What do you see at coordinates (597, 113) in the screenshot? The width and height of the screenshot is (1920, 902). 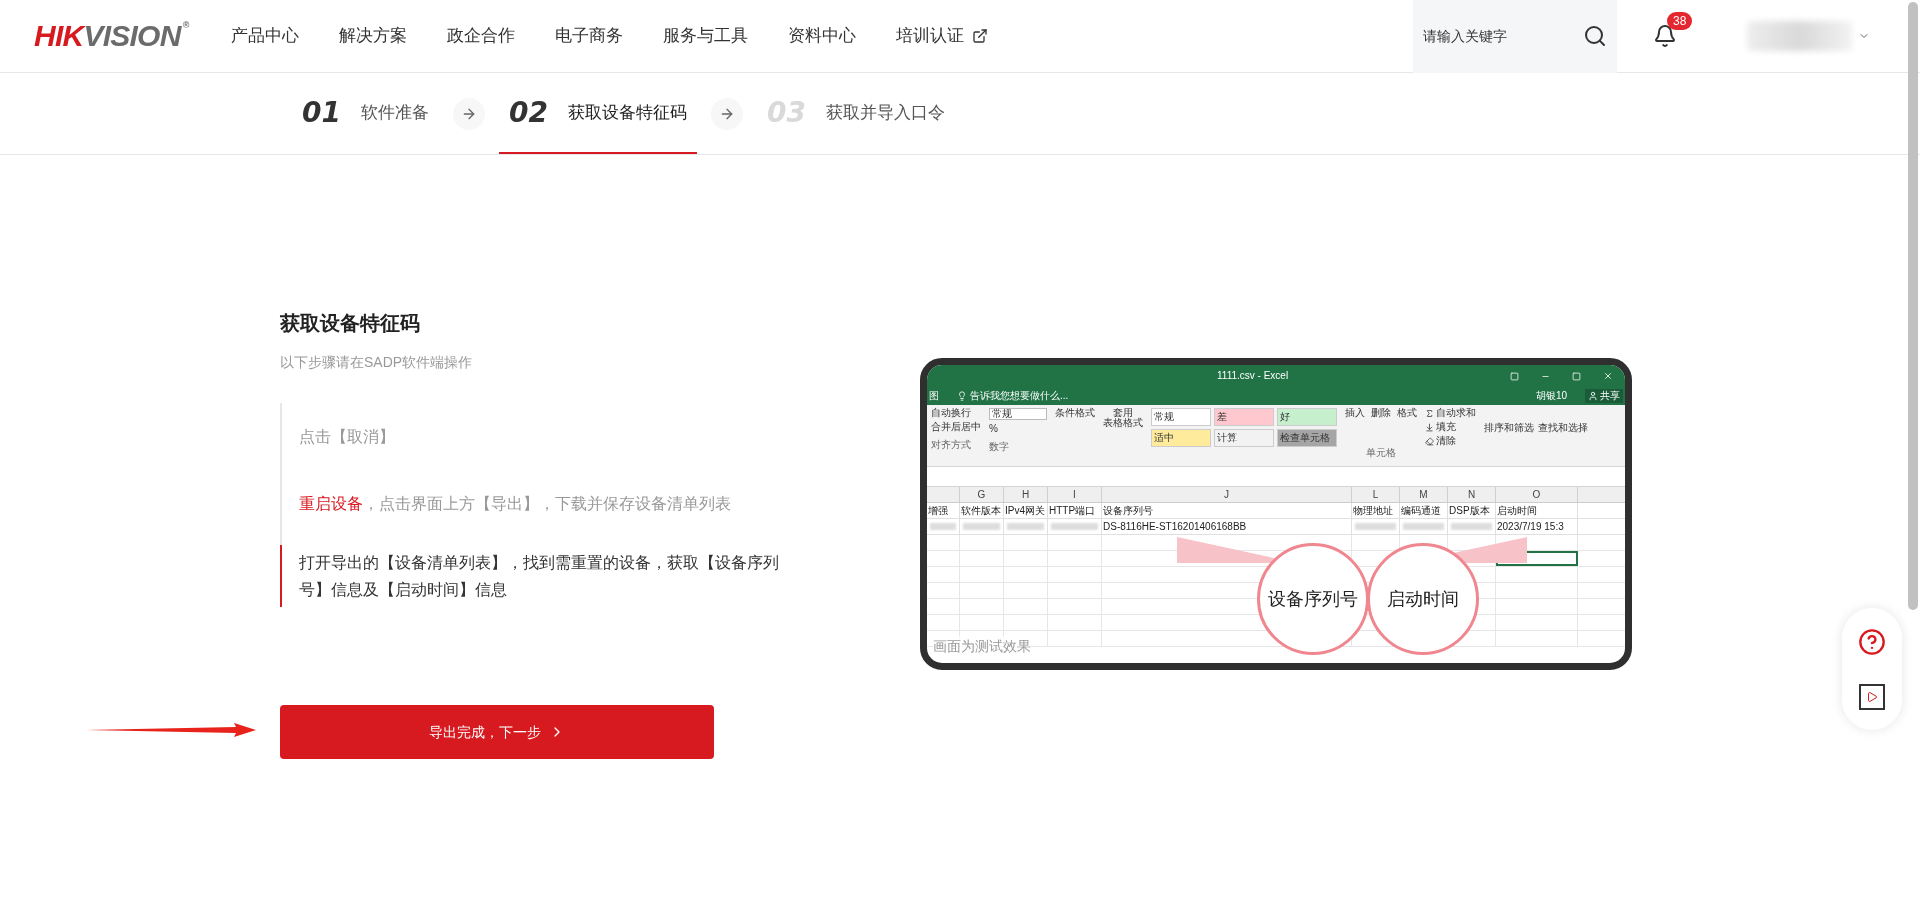 I see `step-tab: 02 获取设备特征码` at bounding box center [597, 113].